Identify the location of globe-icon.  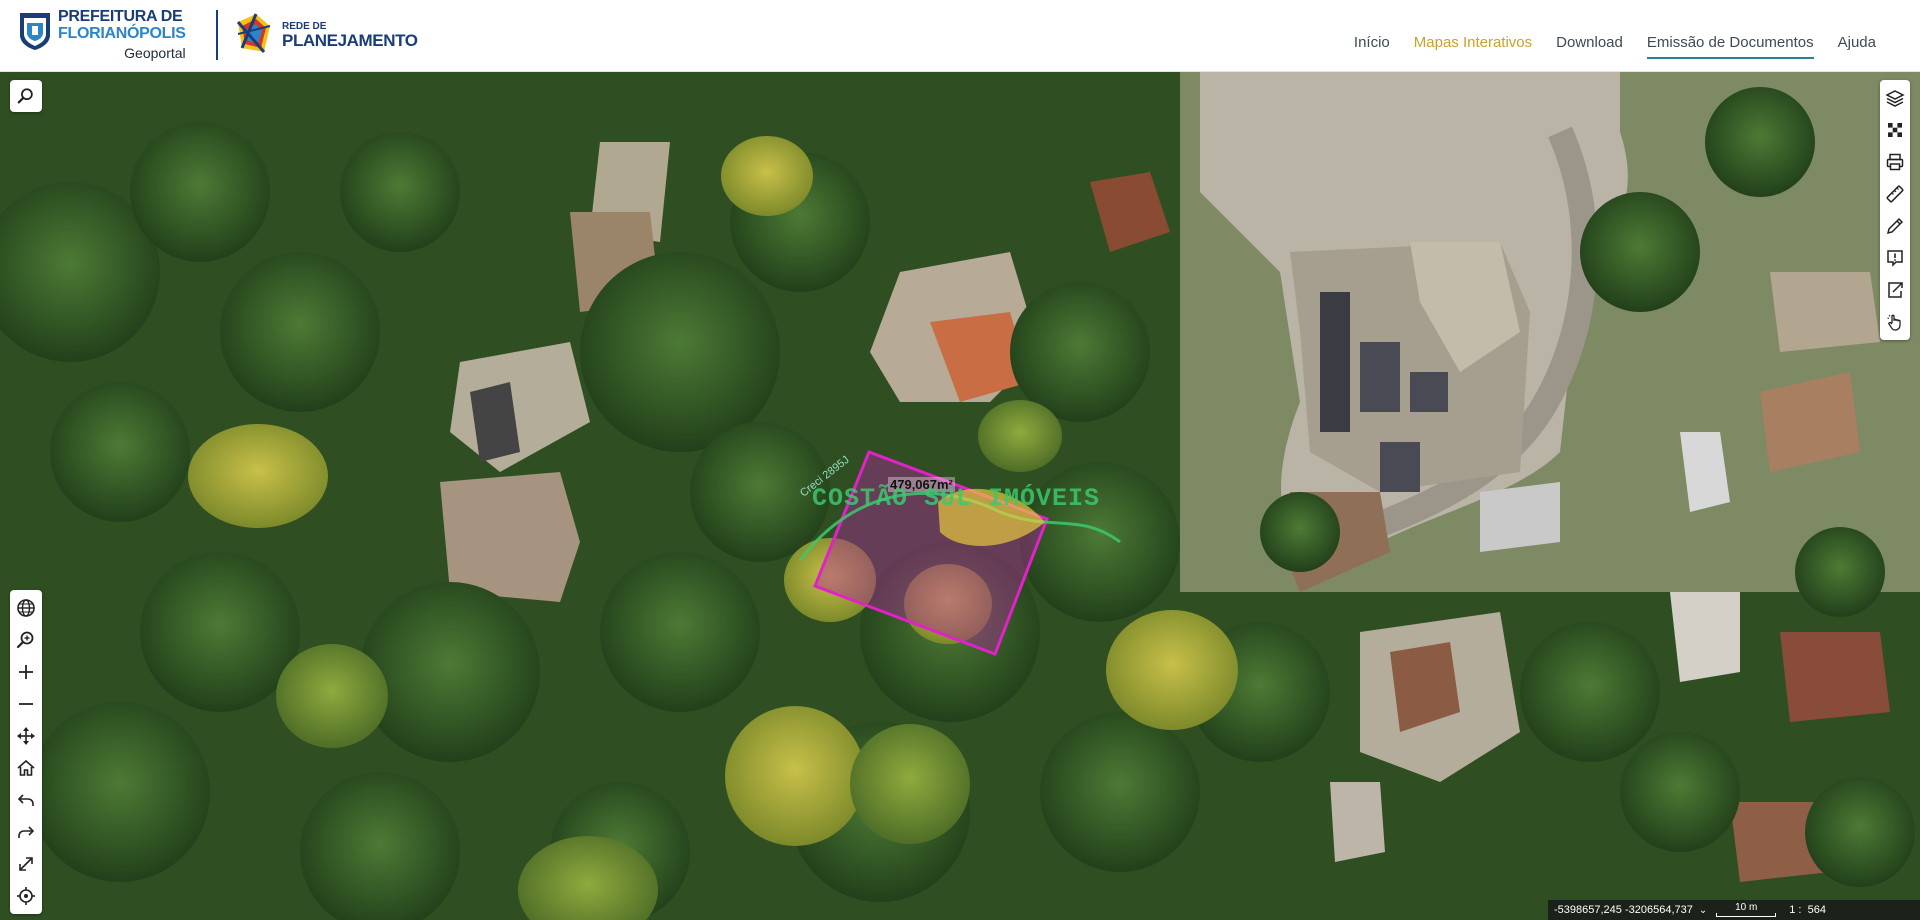
(26, 608).